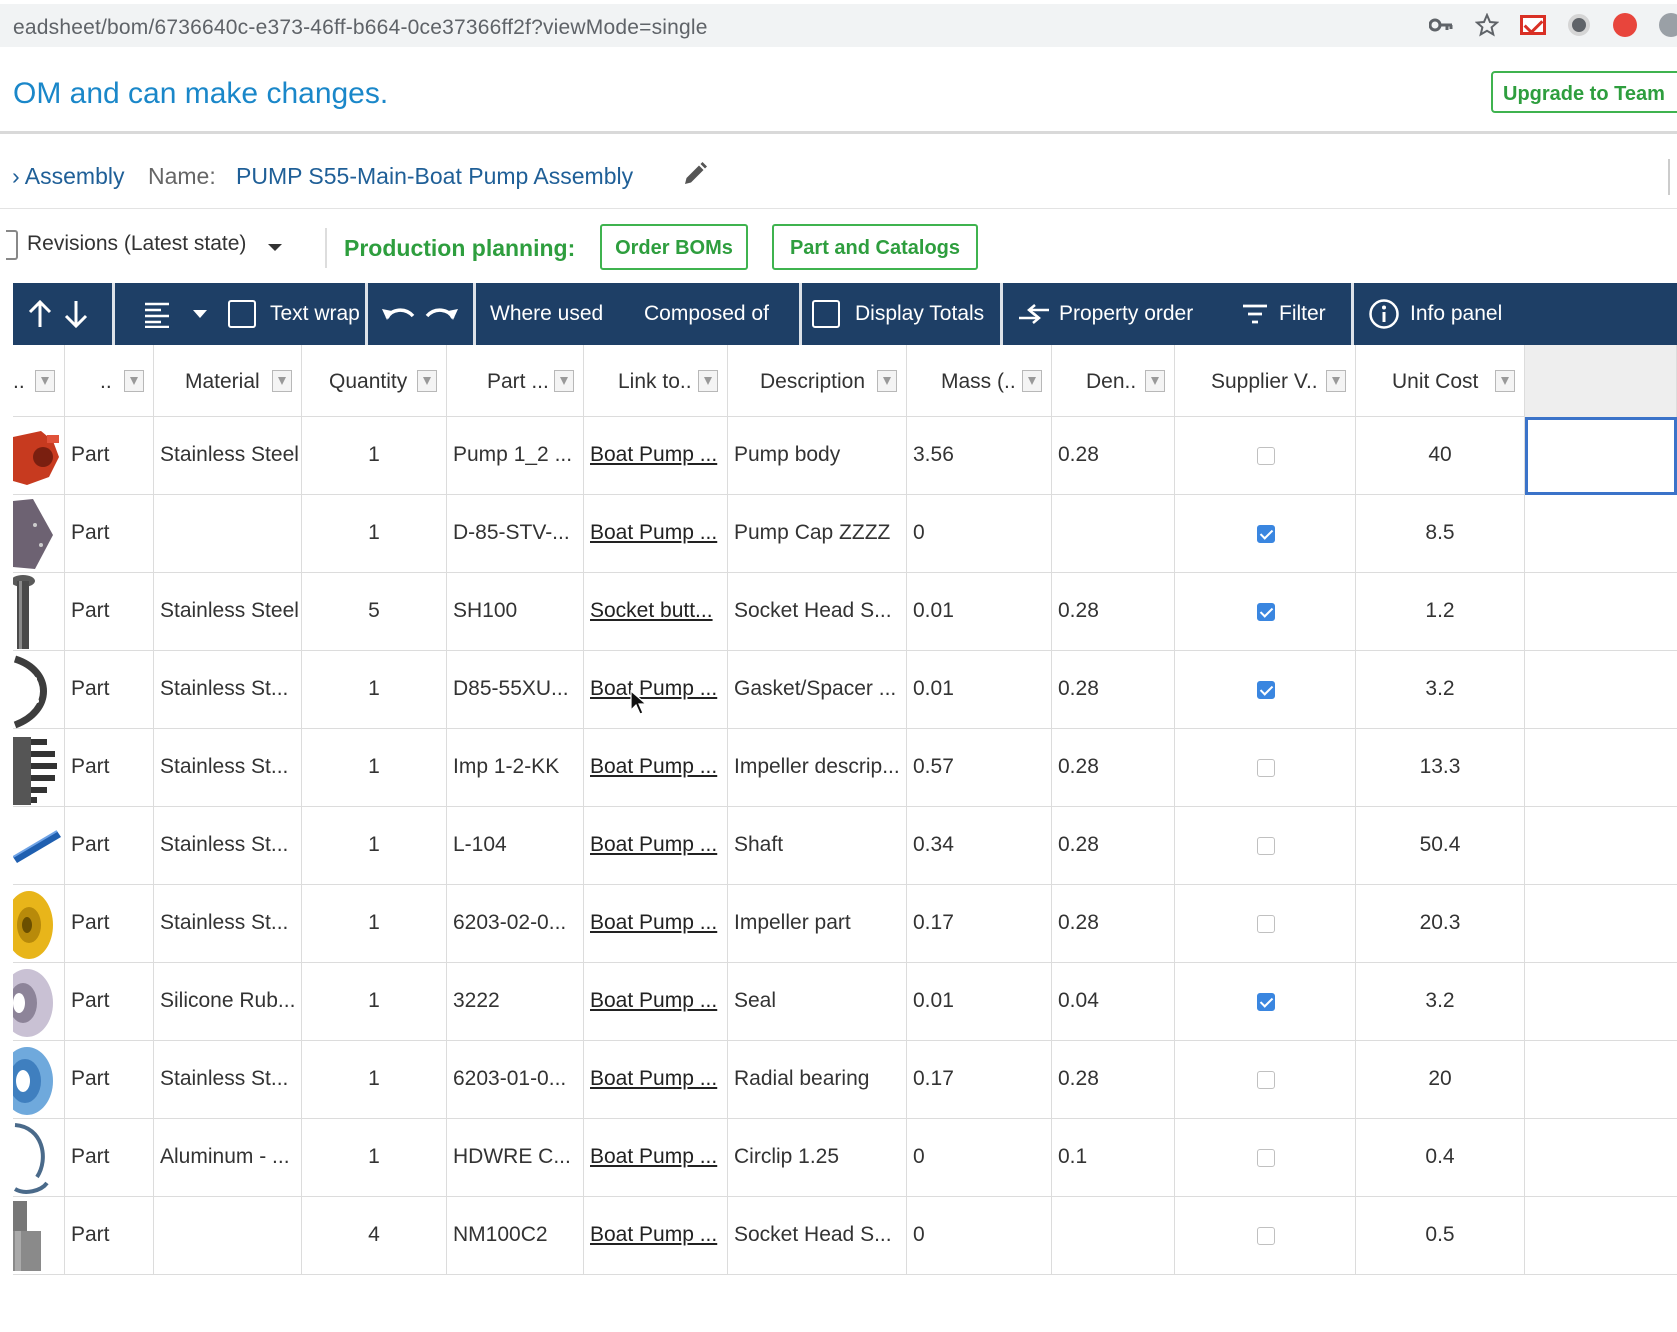 This screenshot has height=1332, width=1677. I want to click on cell-part: L-104, so click(515, 846).